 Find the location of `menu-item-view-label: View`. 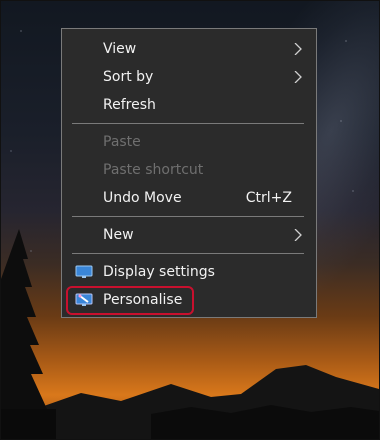

menu-item-view-label: View is located at coordinates (120, 49).